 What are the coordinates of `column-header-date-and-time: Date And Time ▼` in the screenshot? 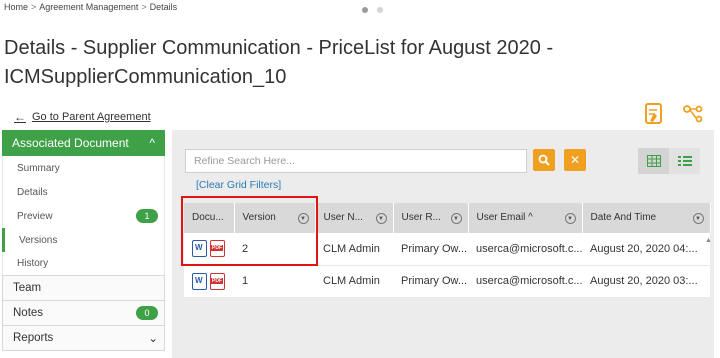 It's located at (646, 218).